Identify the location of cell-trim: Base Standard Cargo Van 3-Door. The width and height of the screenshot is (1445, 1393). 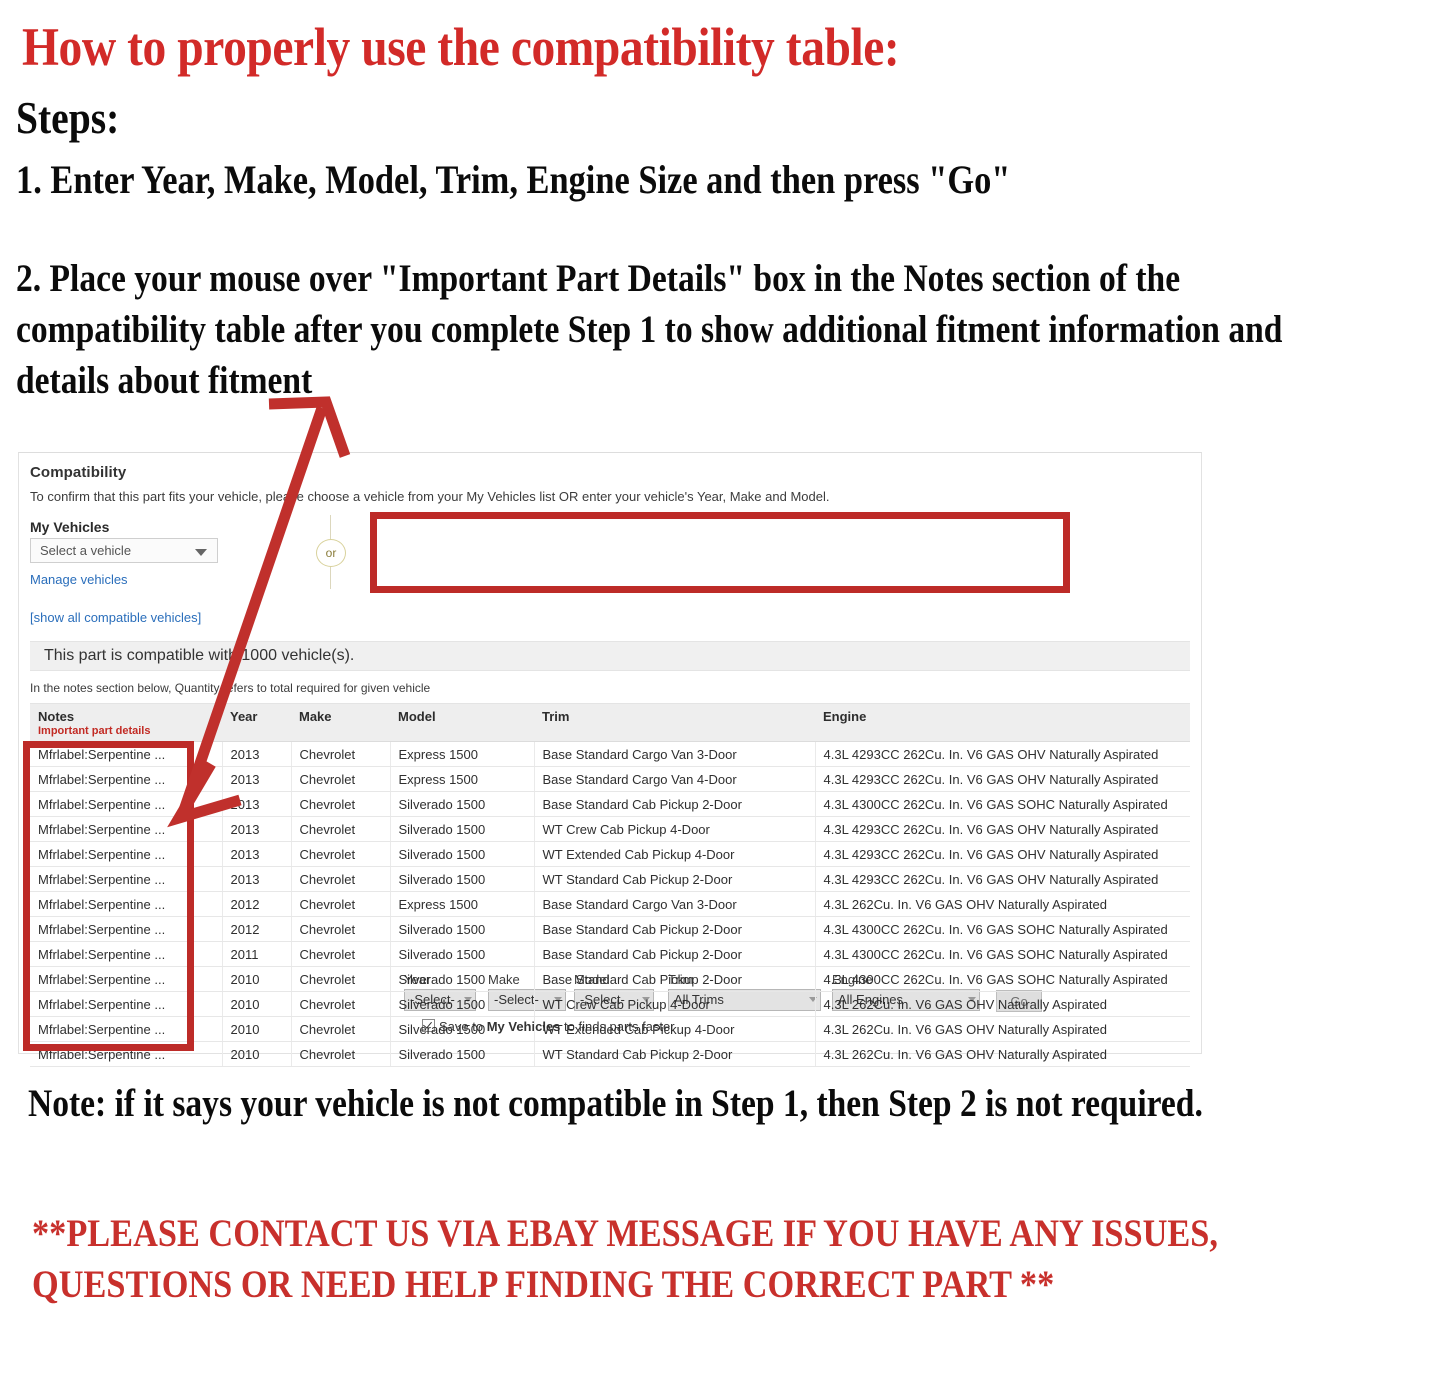
(675, 754).